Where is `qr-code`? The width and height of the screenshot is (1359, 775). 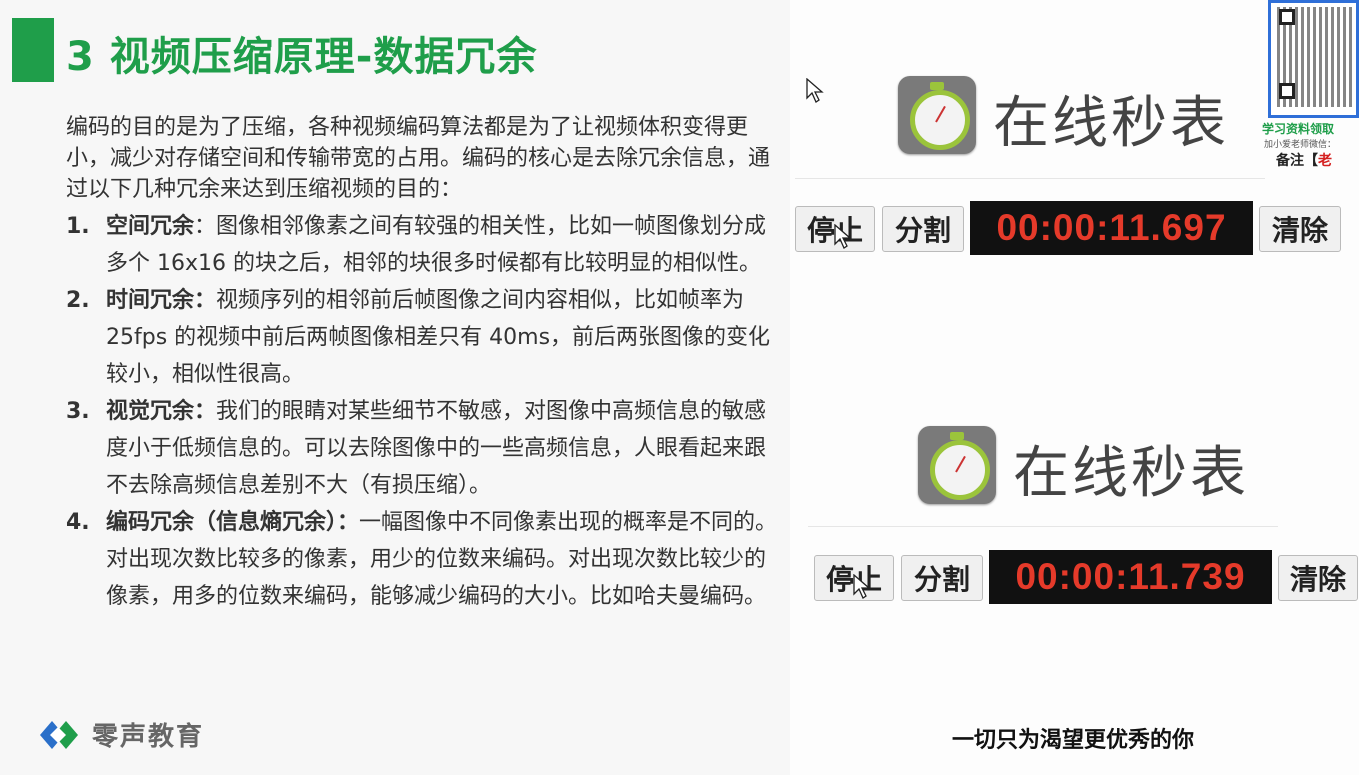
qr-code is located at coordinates (1313, 59).